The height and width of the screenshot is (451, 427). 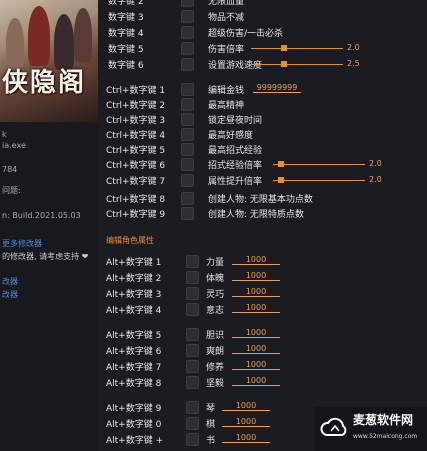 I want to click on watermark-url: www.52maicong.com, so click(x=385, y=436).